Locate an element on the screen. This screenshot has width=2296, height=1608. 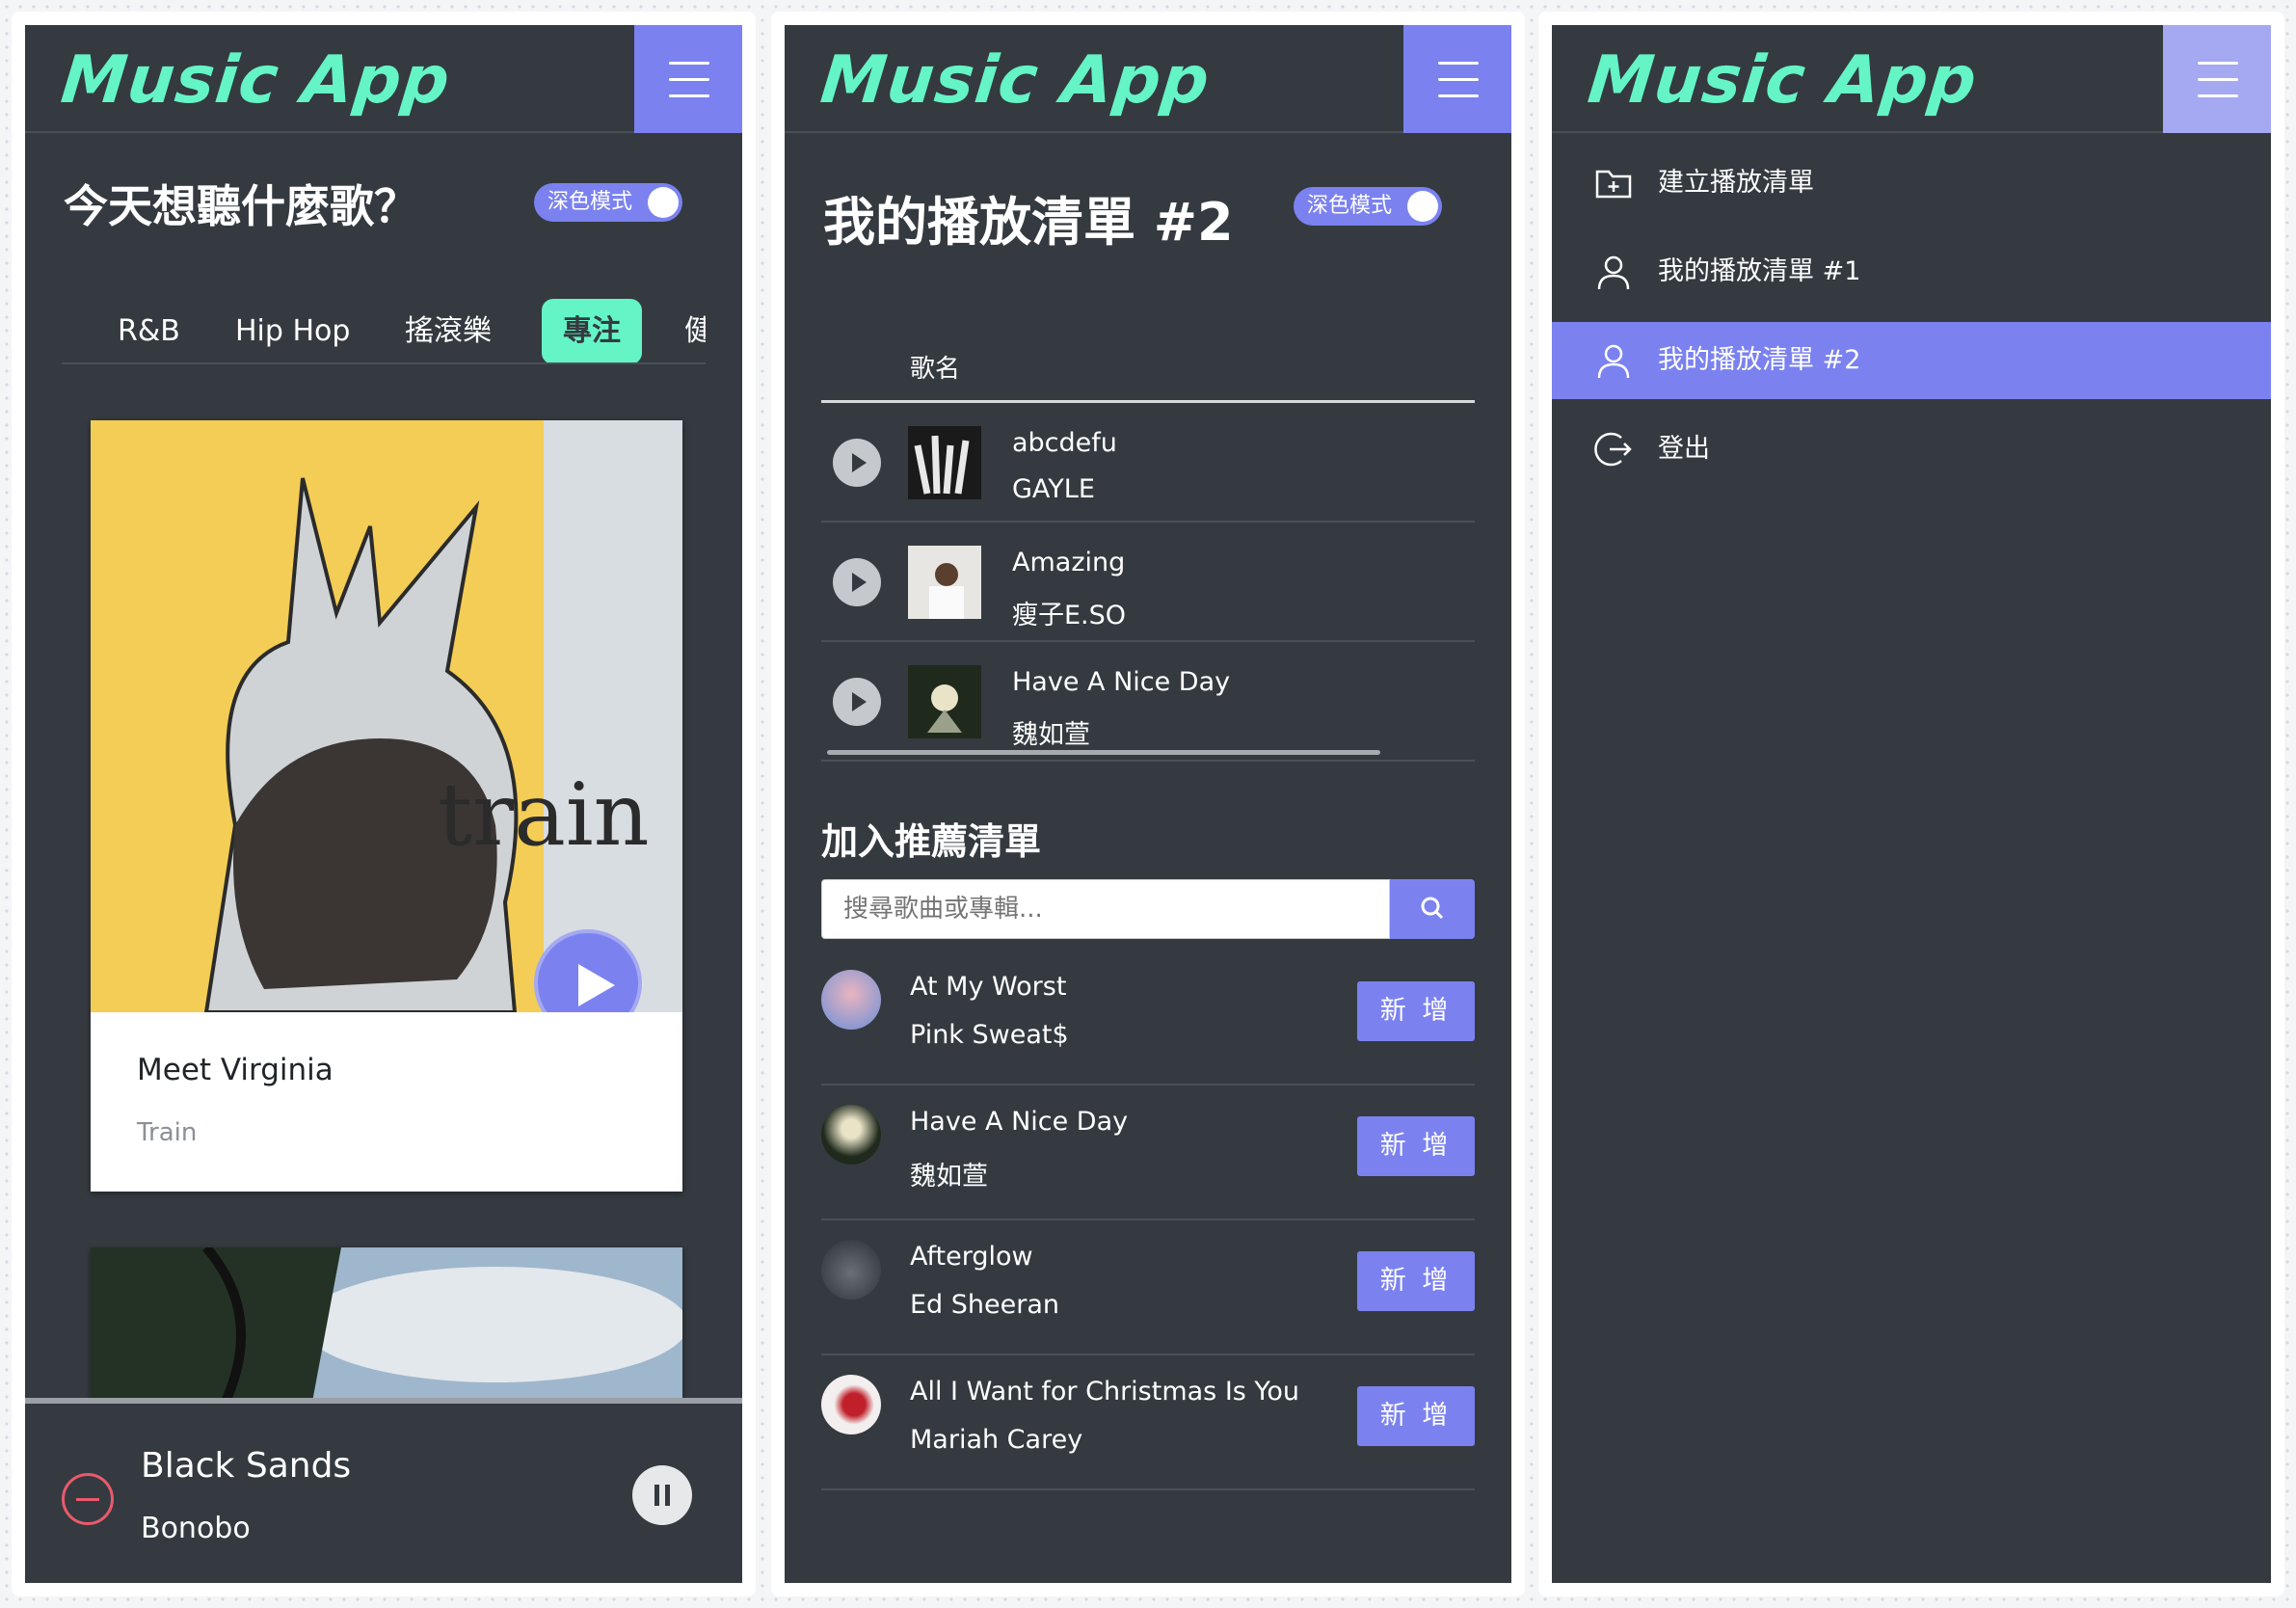
list-item: Have A Nice Day 魏如萱 新 增 is located at coordinates (1148, 1152).